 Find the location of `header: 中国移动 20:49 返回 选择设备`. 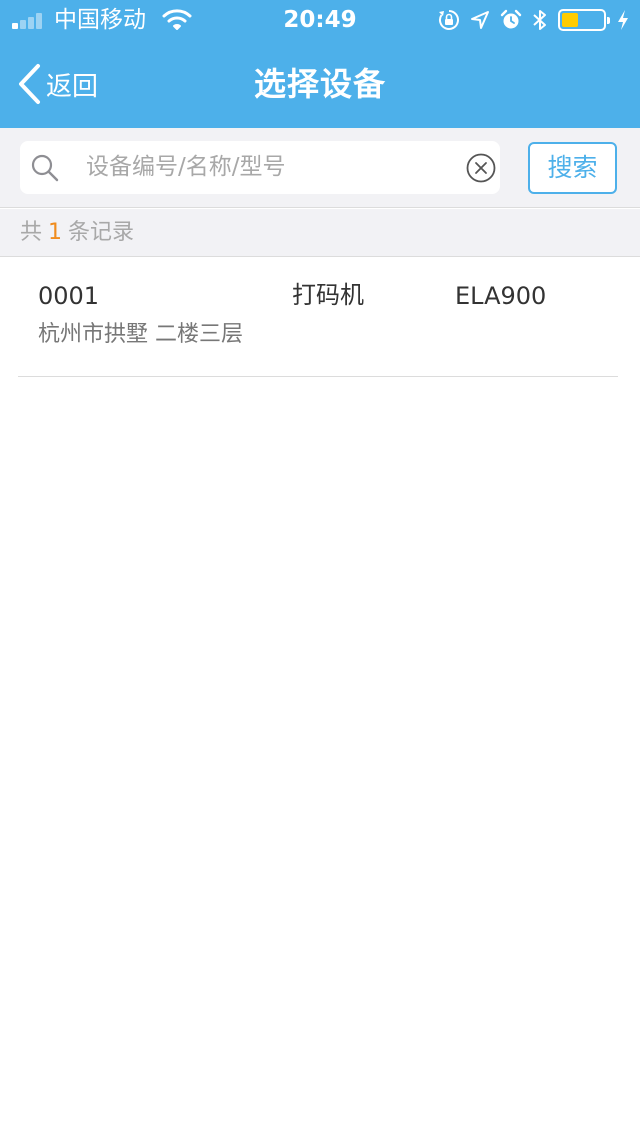

header: 中国移动 20:49 返回 选择设备 is located at coordinates (320, 64).